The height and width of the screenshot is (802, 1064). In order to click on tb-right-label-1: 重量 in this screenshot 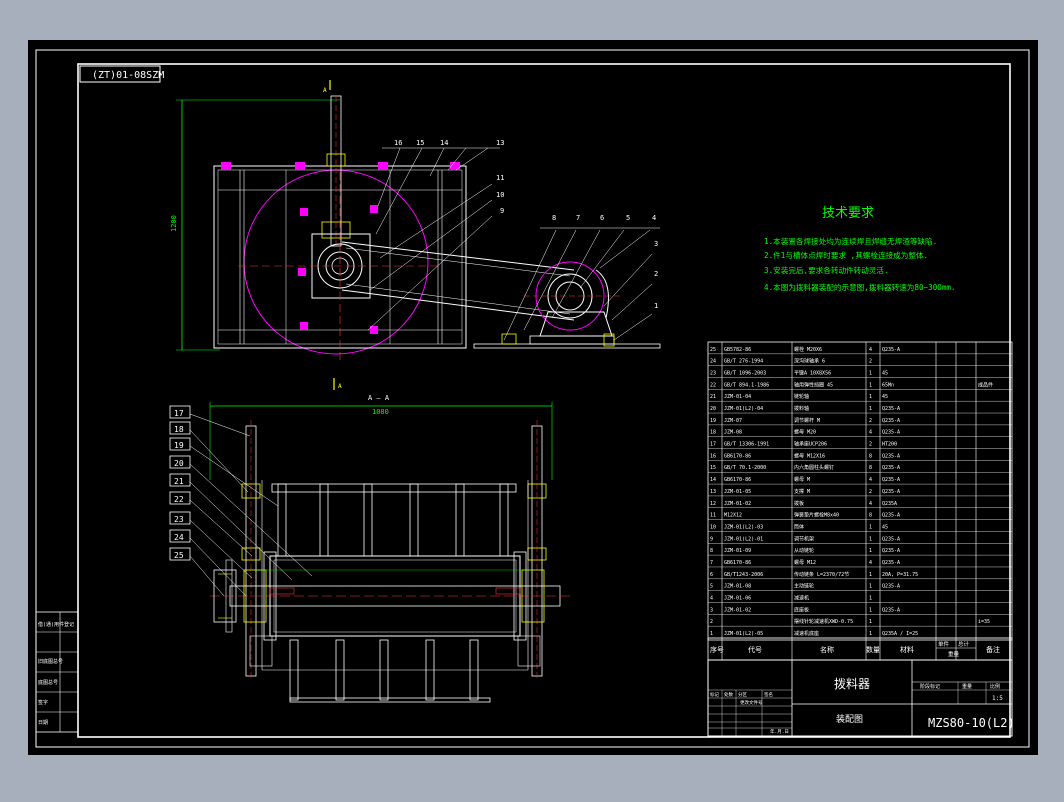, I will do `click(967, 686)`.